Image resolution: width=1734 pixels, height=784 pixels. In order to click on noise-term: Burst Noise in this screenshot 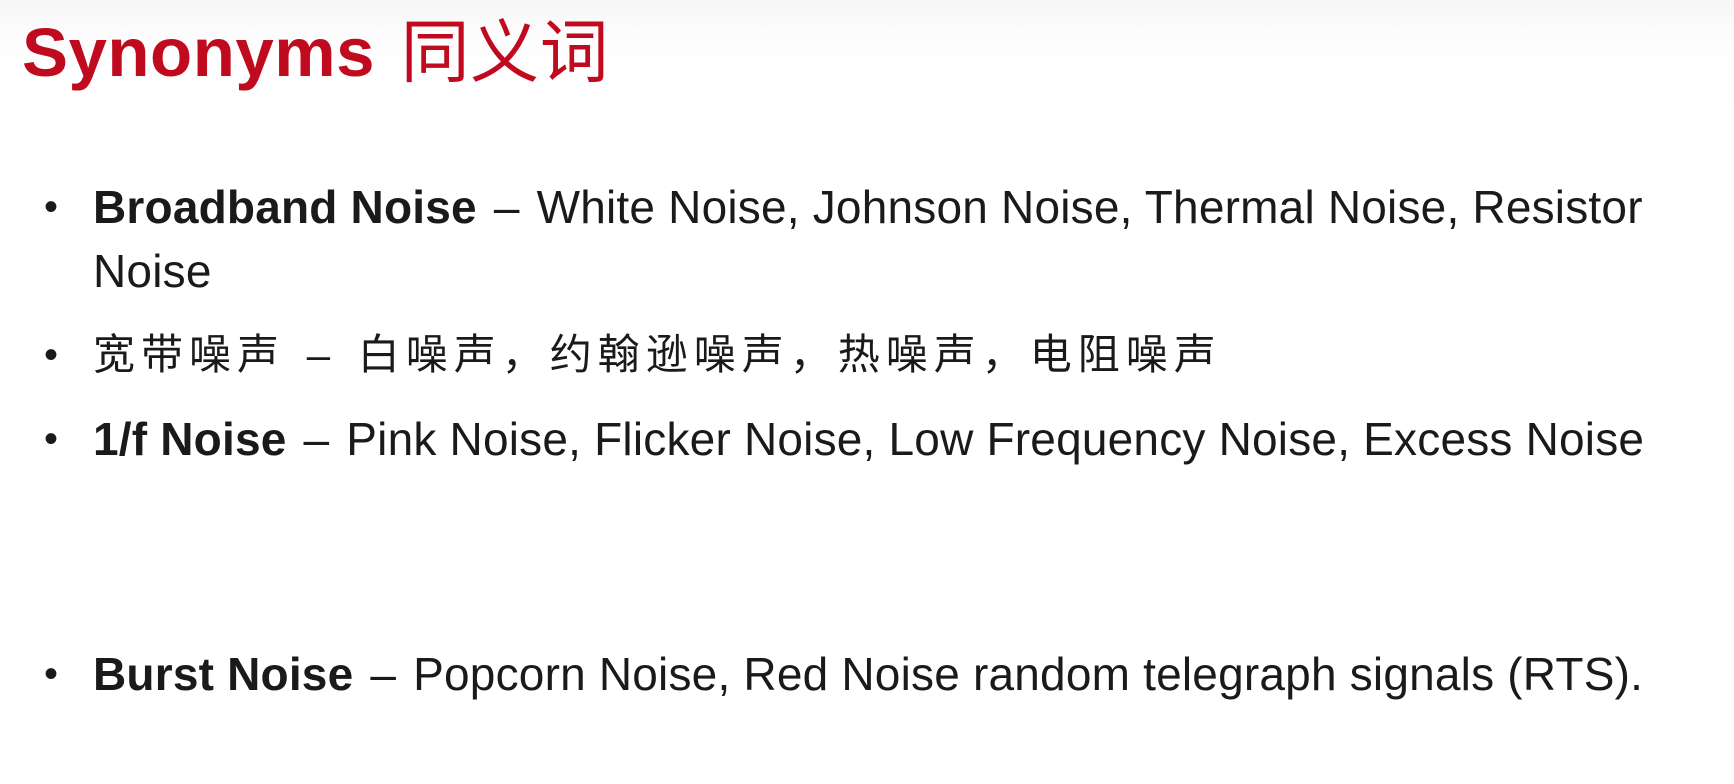, I will do `click(223, 674)`.